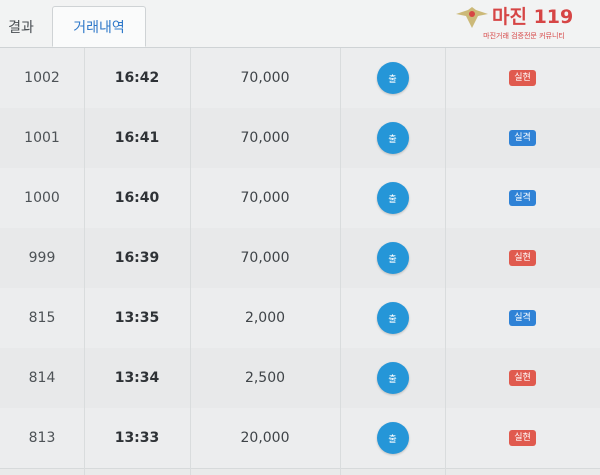  What do you see at coordinates (42, 378) in the screenshot?
I see `trade-number: 814` at bounding box center [42, 378].